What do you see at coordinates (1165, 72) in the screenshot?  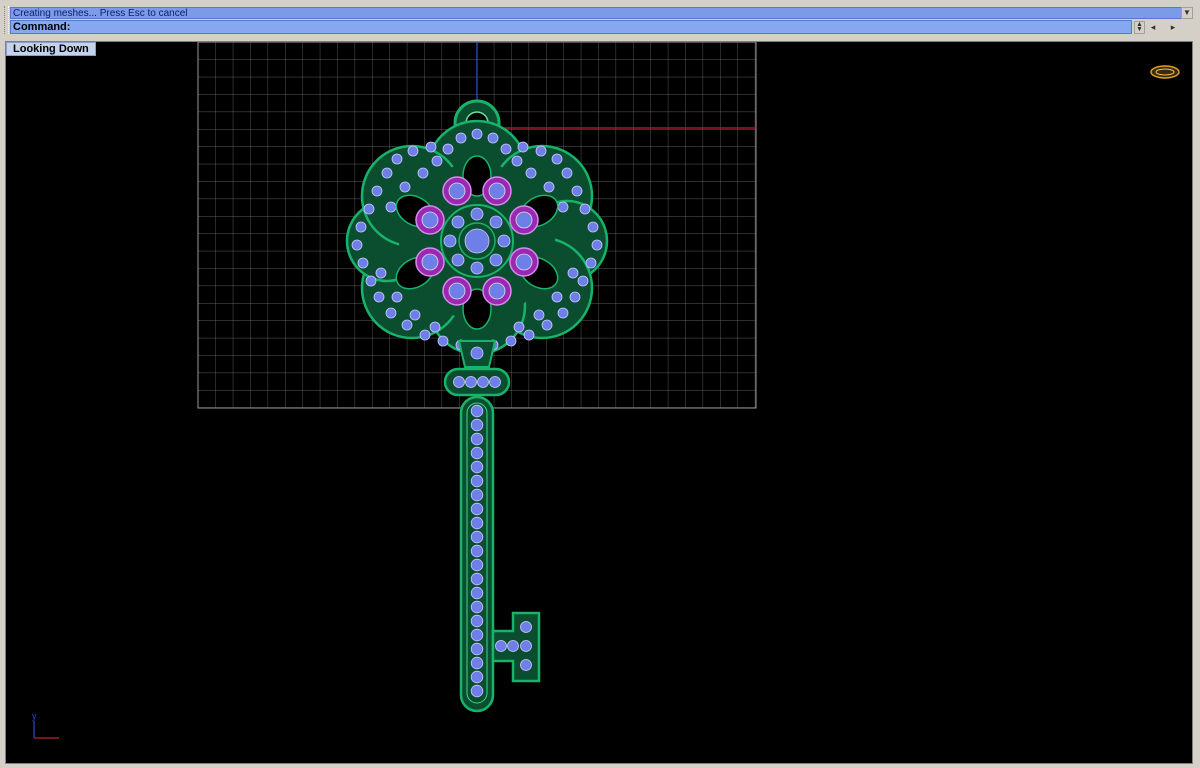 I see `viewport-navigator-icon` at bounding box center [1165, 72].